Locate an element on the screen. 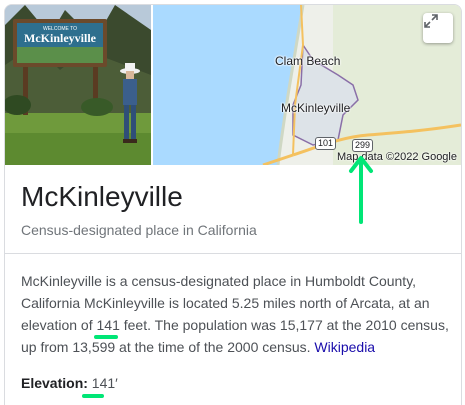 Image resolution: width=465 pixels, height=405 pixels. sign-name-text: McKinleyville is located at coordinates (60, 38).